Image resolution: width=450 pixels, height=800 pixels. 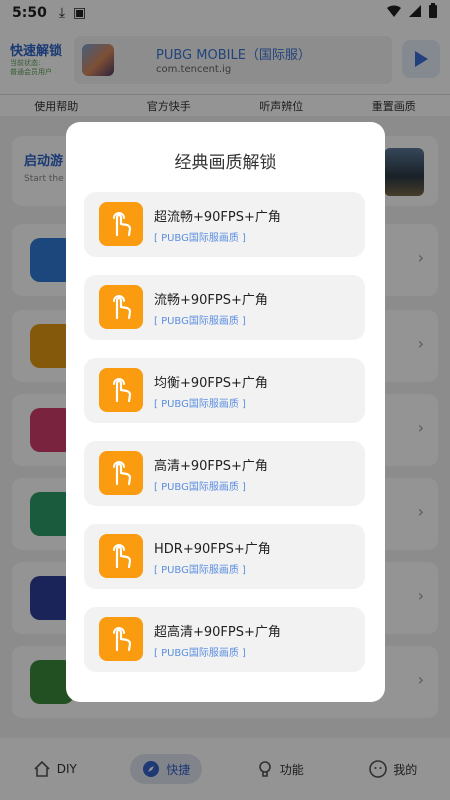 What do you see at coordinates (217, 217) in the screenshot?
I see `quality-option-title: 超流畅+90FPS+广角` at bounding box center [217, 217].